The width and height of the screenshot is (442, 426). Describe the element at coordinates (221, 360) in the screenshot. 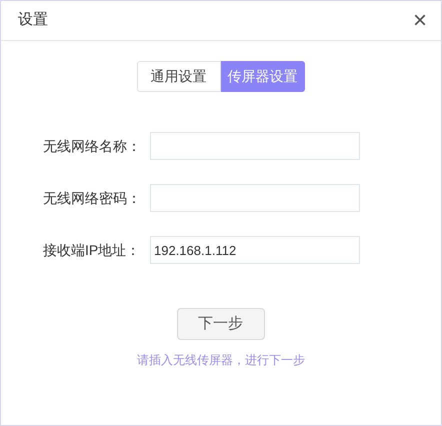

I see `hint-text: 请插入无线传屏器，进行下一步` at that location.